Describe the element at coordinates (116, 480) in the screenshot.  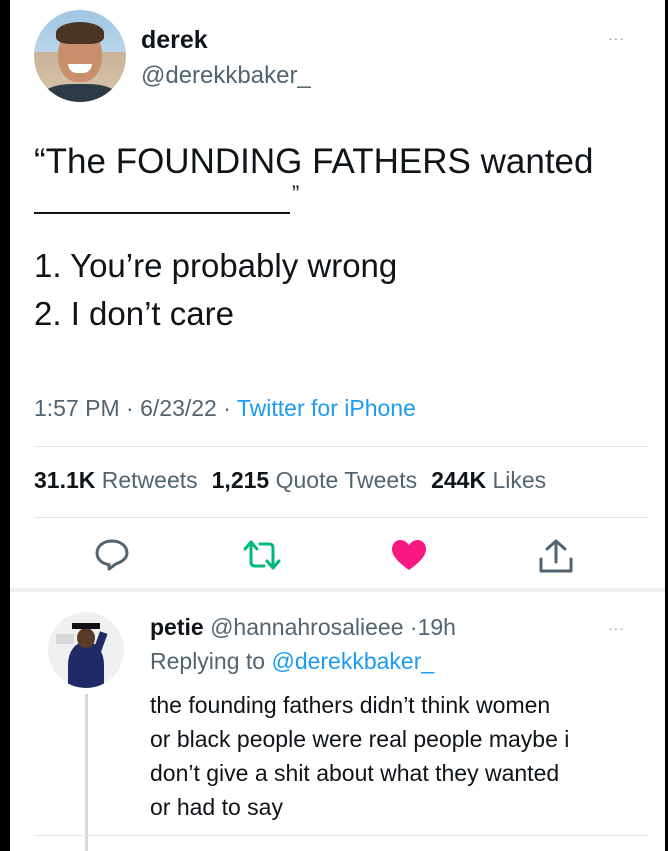
I see `retweets-stat: 31.1K Retweets` at that location.